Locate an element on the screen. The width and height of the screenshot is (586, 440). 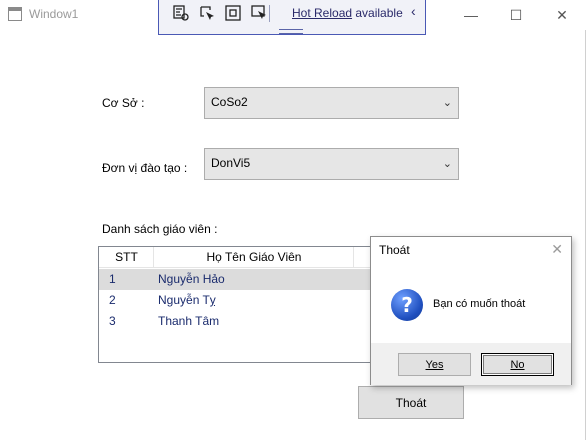
display-adorners-icon is located at coordinates (233, 13).